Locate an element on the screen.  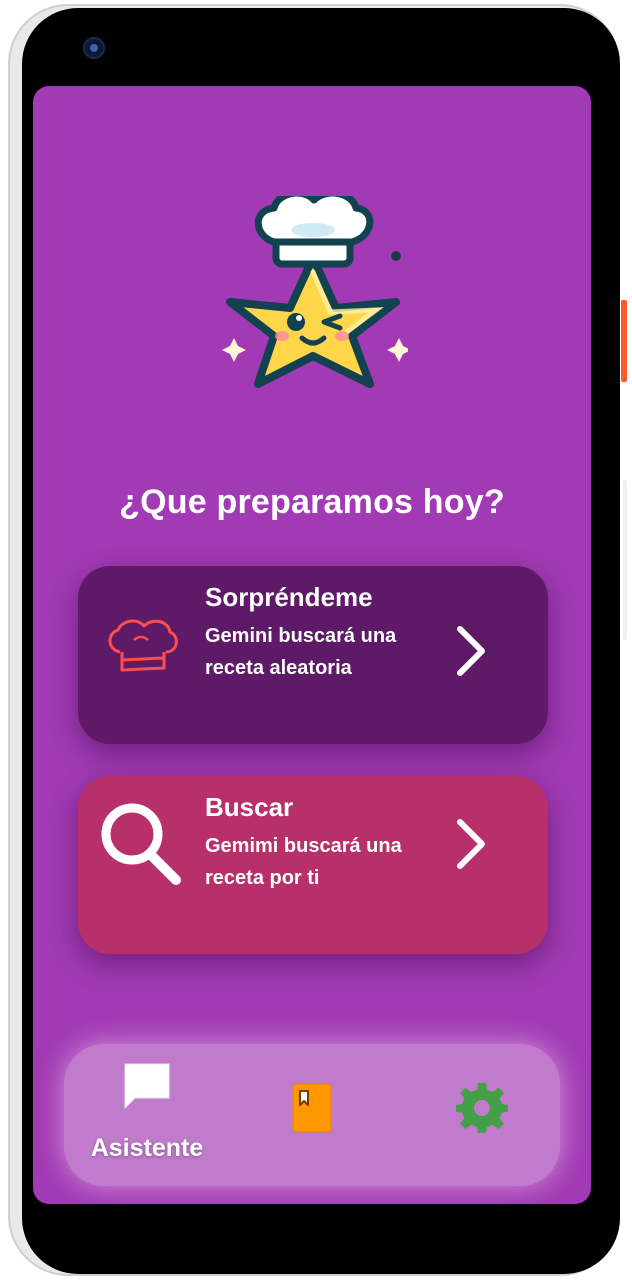
volume-button is located at coordinates (625, 560).